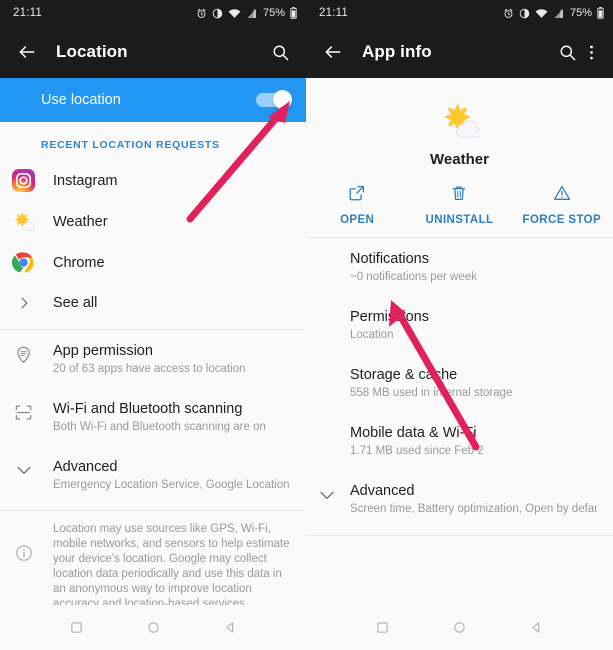 Image resolution: width=613 pixels, height=650 pixels. What do you see at coordinates (153, 52) in the screenshot?
I see `left-toolbar: Location` at bounding box center [153, 52].